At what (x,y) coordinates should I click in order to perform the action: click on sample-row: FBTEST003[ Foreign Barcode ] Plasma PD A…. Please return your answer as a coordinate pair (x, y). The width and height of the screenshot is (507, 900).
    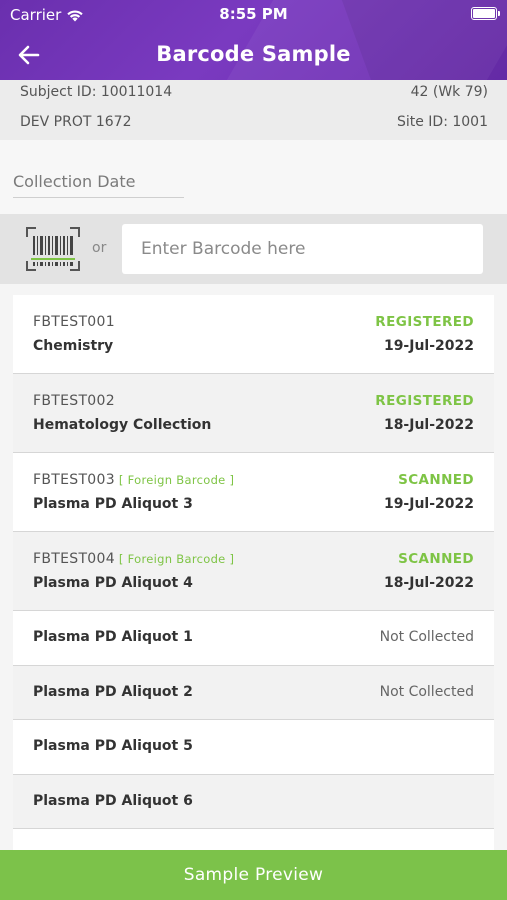
    Looking at the image, I should click on (253, 492).